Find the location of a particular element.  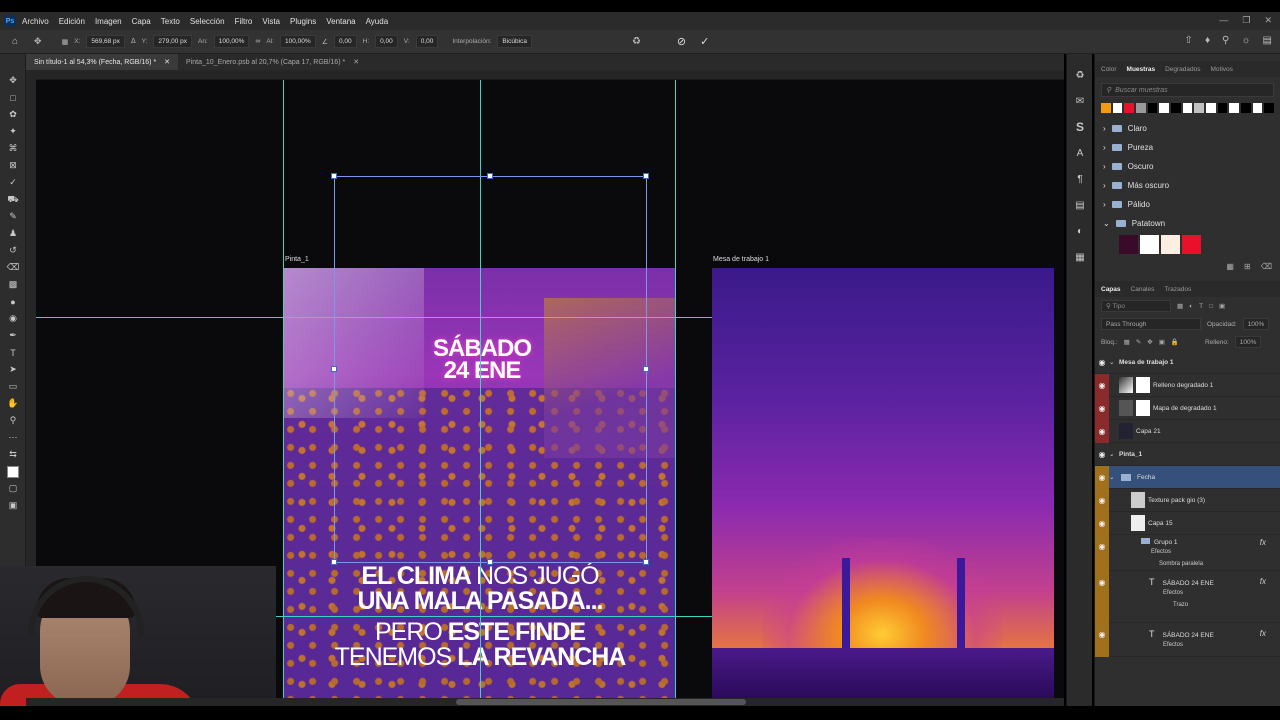

width-field: 100,00% is located at coordinates (231, 41).